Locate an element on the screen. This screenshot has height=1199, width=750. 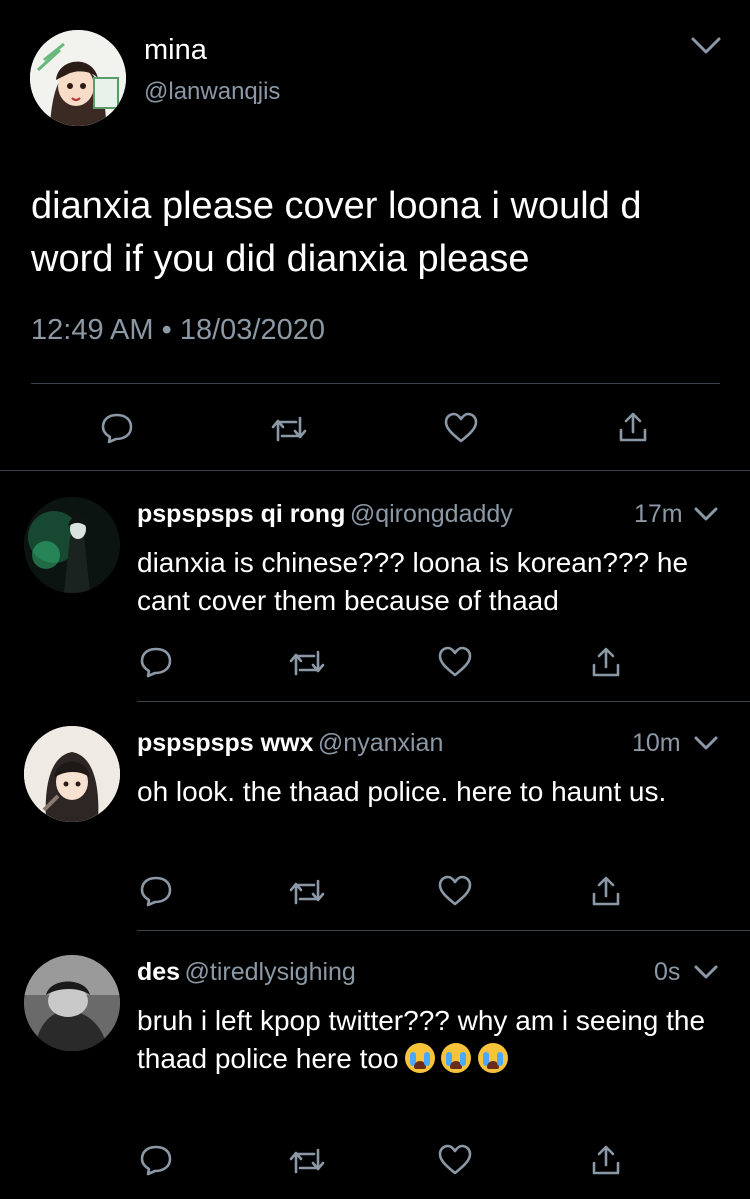
tweet-time: 12:49 AM is located at coordinates (92, 330).